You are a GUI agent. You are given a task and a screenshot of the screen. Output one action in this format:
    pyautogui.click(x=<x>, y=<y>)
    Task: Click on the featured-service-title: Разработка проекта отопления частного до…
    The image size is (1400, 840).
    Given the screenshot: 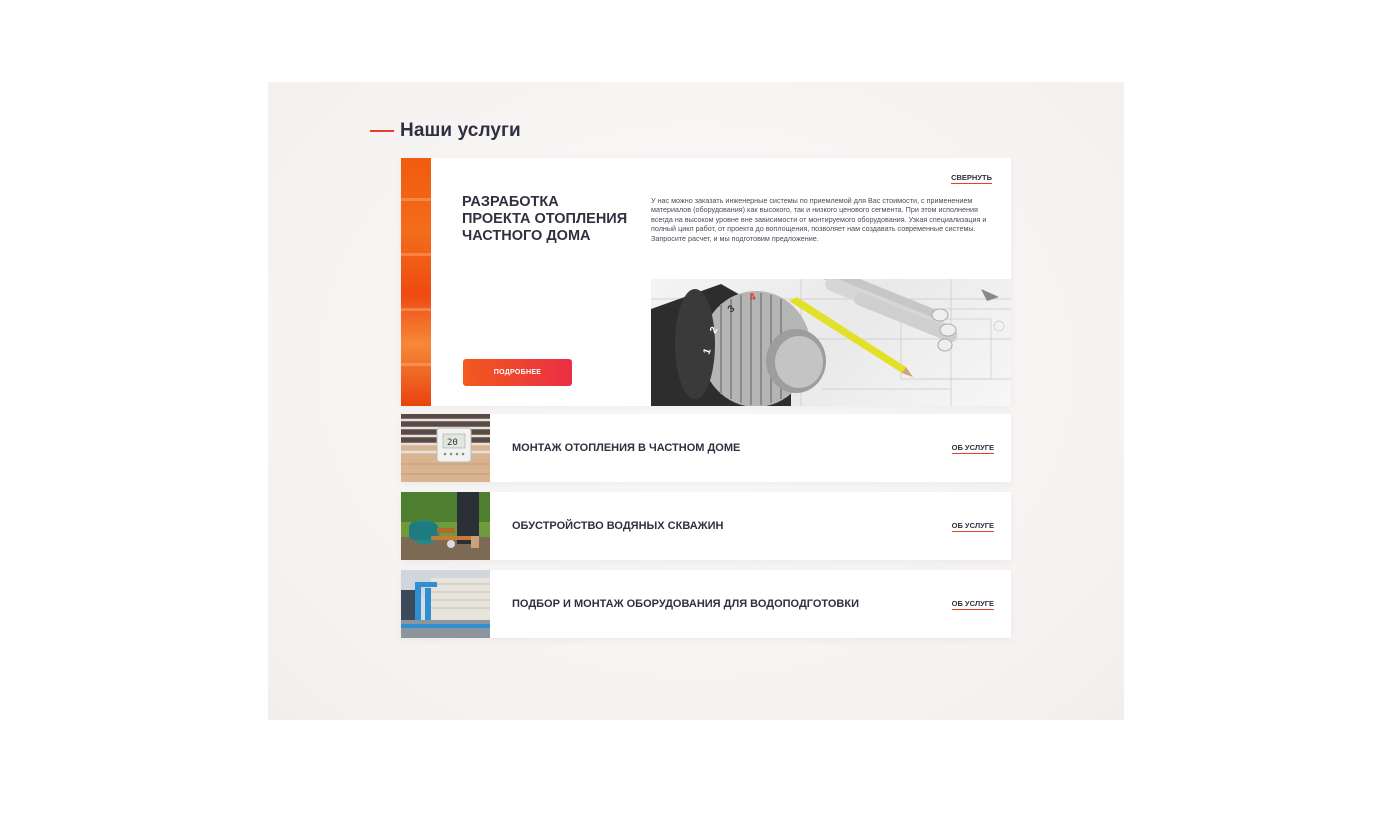 What is the action you would take?
    pyautogui.click(x=545, y=219)
    